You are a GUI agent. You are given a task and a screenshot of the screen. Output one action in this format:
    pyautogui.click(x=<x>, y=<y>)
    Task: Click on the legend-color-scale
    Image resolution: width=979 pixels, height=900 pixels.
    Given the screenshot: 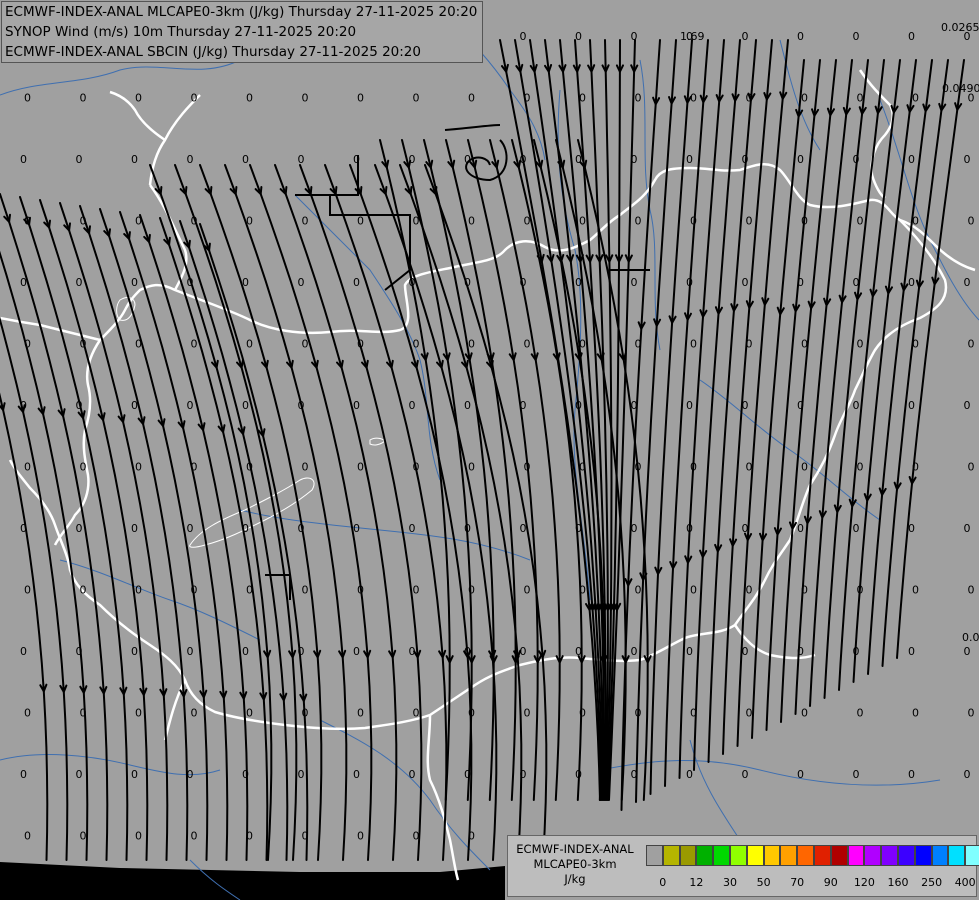 What is the action you would take?
    pyautogui.click(x=812, y=855)
    